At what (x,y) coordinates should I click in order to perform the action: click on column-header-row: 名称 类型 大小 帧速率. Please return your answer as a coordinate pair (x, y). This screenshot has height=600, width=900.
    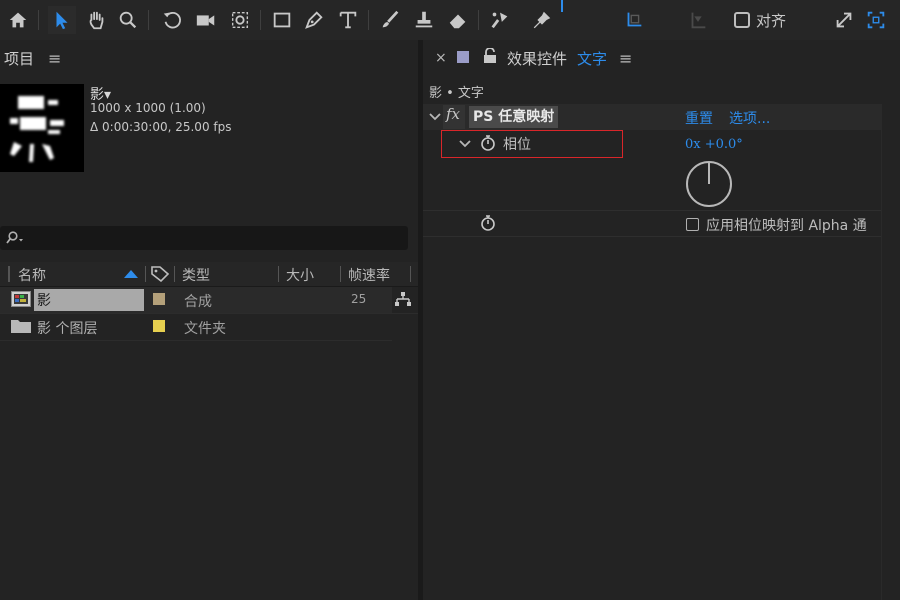
    Looking at the image, I should click on (209, 274).